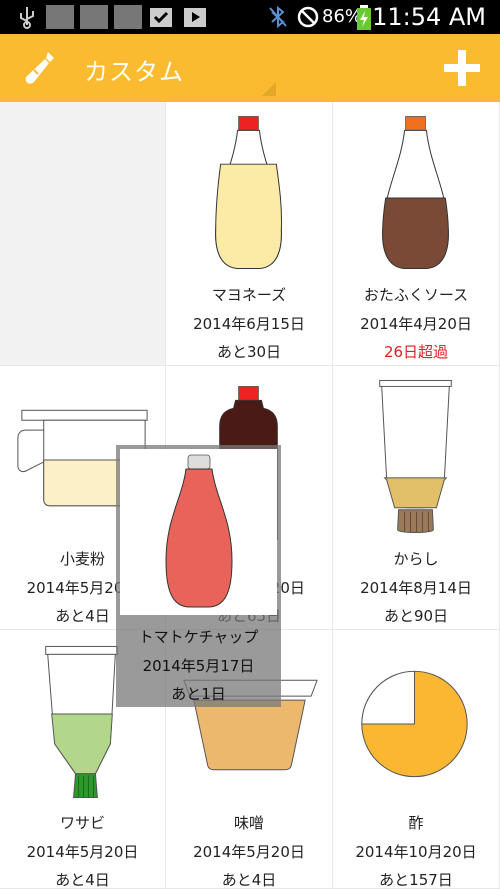 The image size is (500, 890). What do you see at coordinates (364, 17) in the screenshot?
I see `battery-charging-icon` at bounding box center [364, 17].